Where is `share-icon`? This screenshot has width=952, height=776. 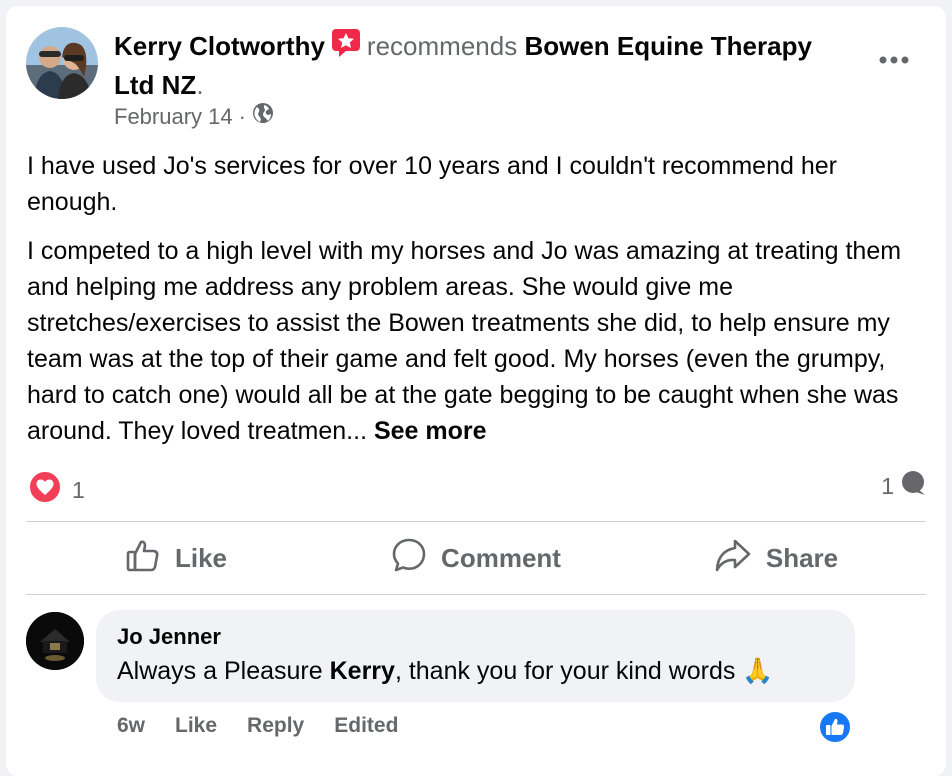 share-icon is located at coordinates (740, 558).